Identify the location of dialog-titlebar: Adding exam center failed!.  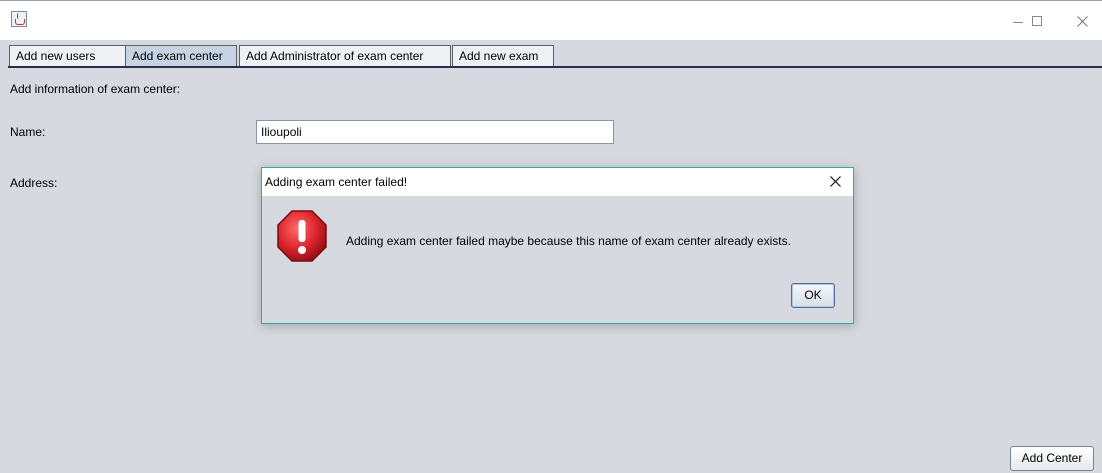
(557, 182).